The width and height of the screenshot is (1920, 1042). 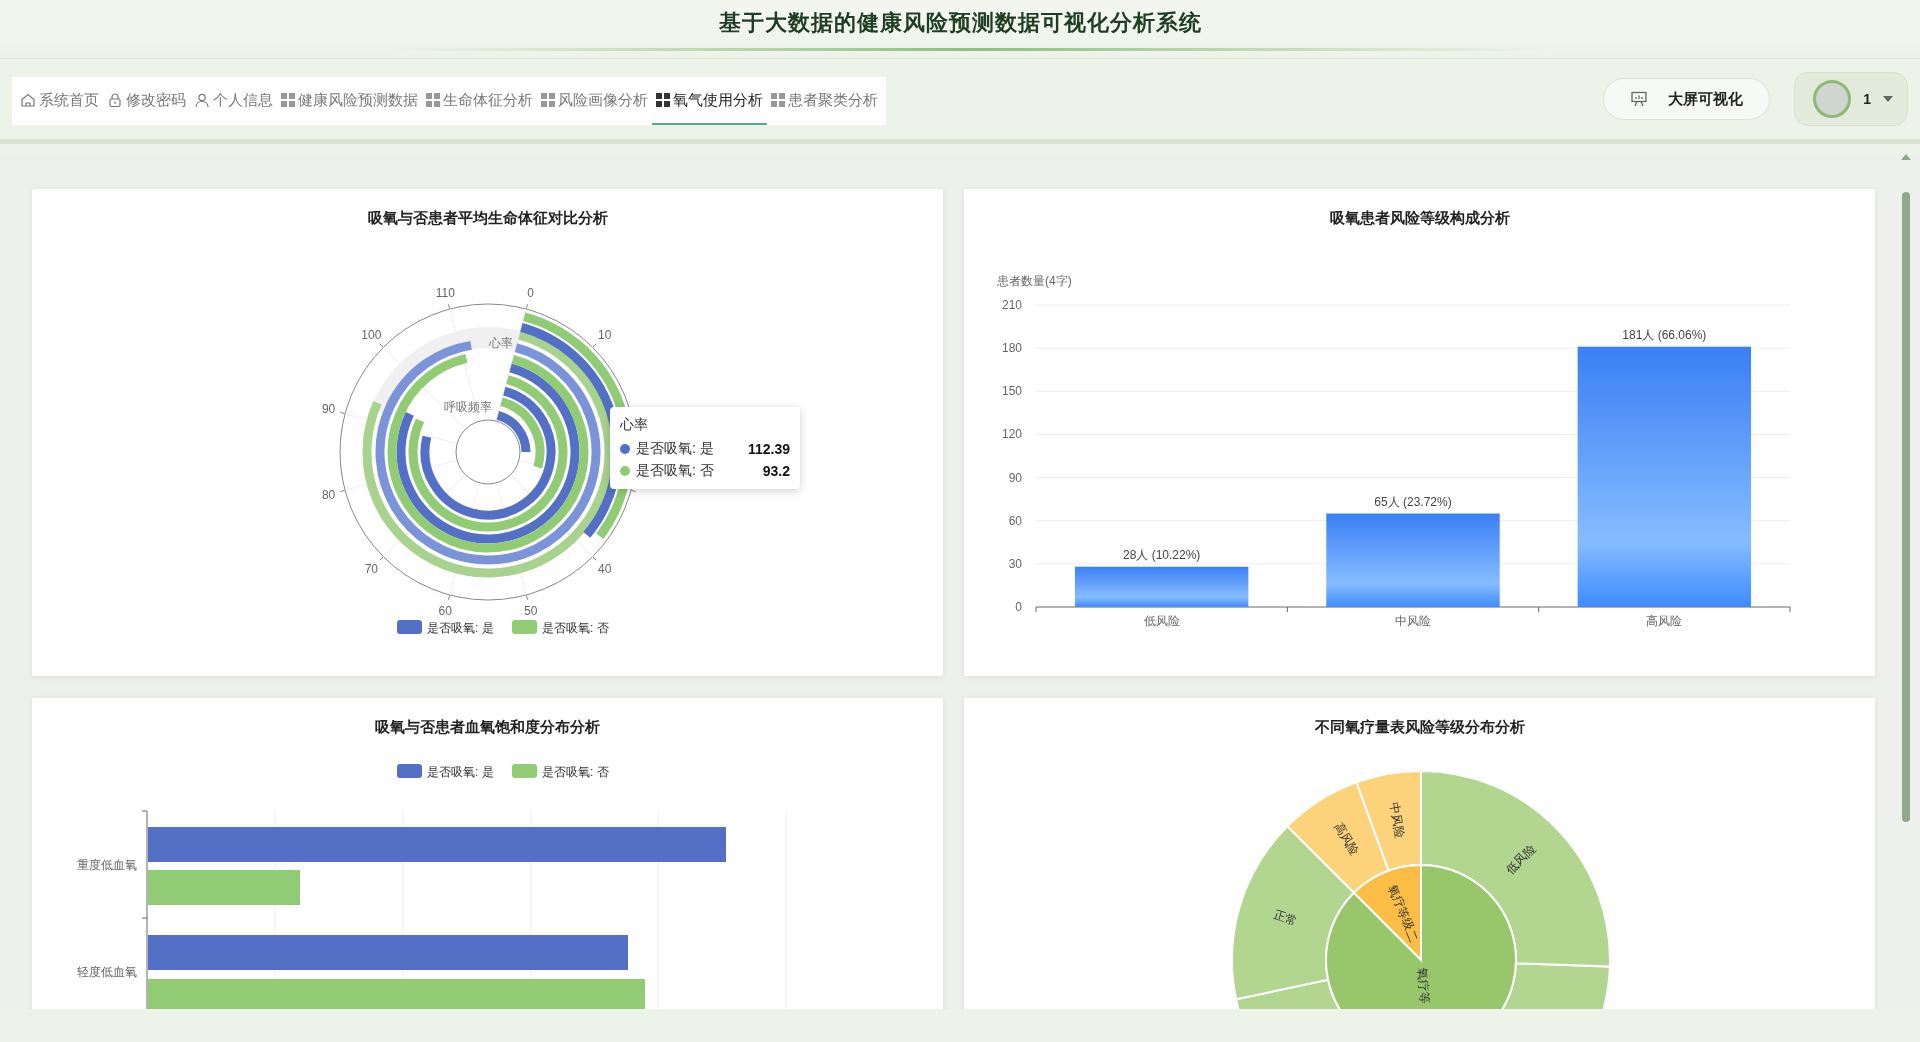 I want to click on avatar, so click(x=1832, y=99).